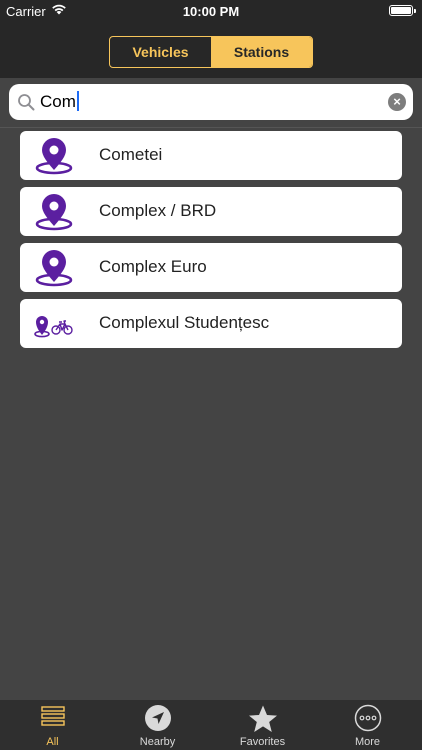 The width and height of the screenshot is (422, 750). What do you see at coordinates (211, 267) in the screenshot?
I see `list-item: Complex Euro` at bounding box center [211, 267].